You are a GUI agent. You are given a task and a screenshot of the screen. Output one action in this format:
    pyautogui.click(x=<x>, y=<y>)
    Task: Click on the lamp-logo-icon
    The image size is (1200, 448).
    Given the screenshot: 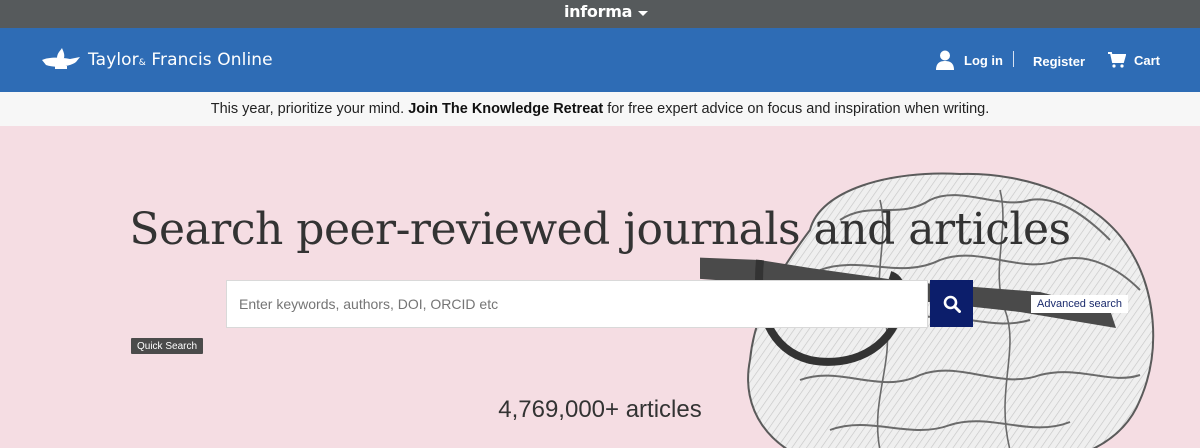 What is the action you would take?
    pyautogui.click(x=61, y=58)
    